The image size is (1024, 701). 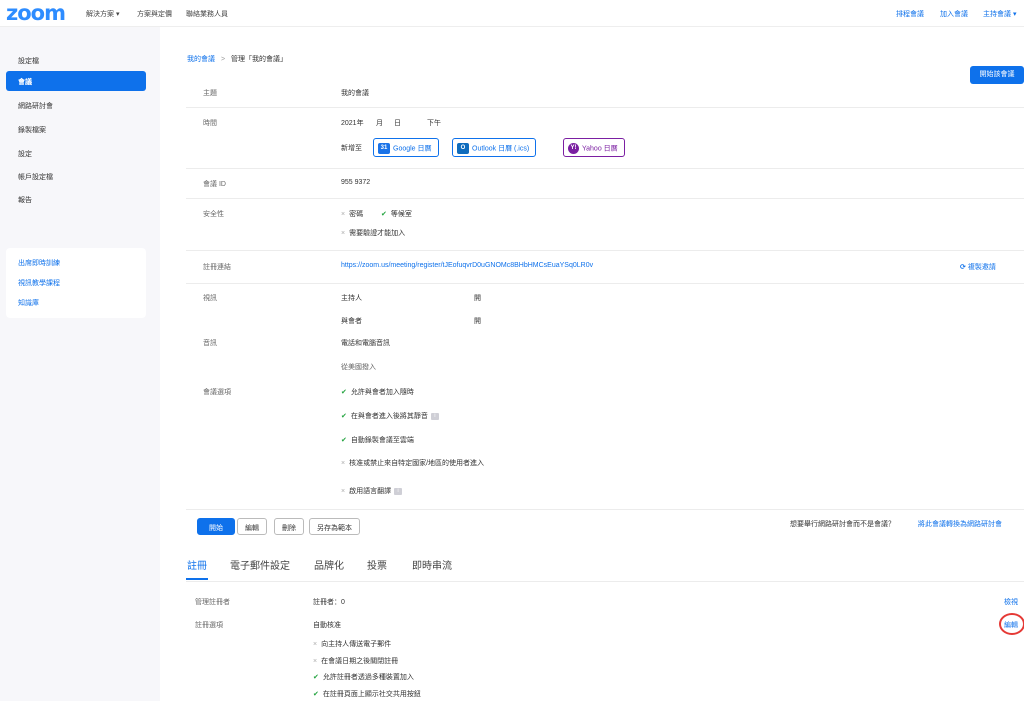 I want to click on time-ampm: 下午, so click(x=434, y=123).